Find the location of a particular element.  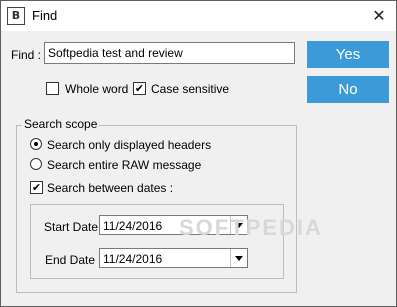

start-date-label: Start Date : is located at coordinates (74, 227).